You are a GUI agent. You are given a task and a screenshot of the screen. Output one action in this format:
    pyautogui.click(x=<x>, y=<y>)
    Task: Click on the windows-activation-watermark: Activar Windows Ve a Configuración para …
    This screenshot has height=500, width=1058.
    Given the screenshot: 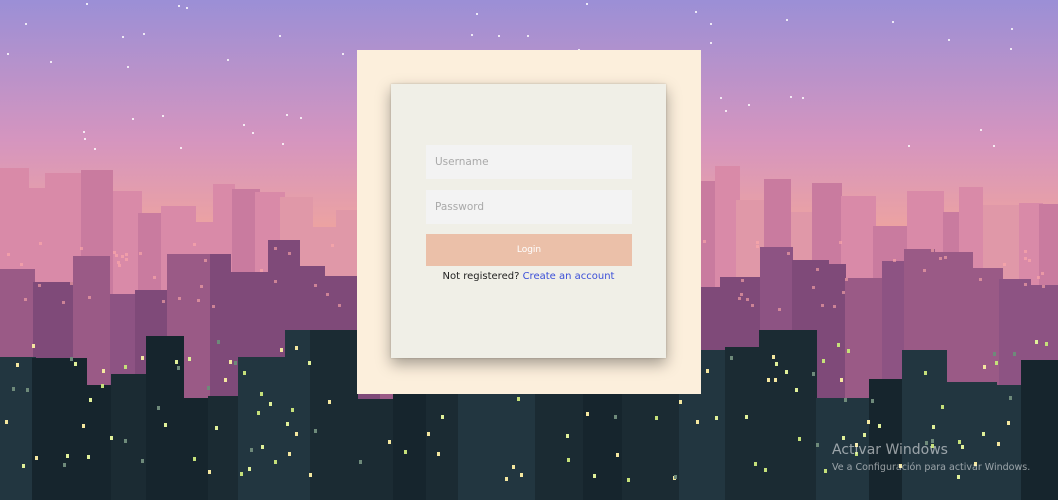 What is the action you would take?
    pyautogui.click(x=931, y=458)
    